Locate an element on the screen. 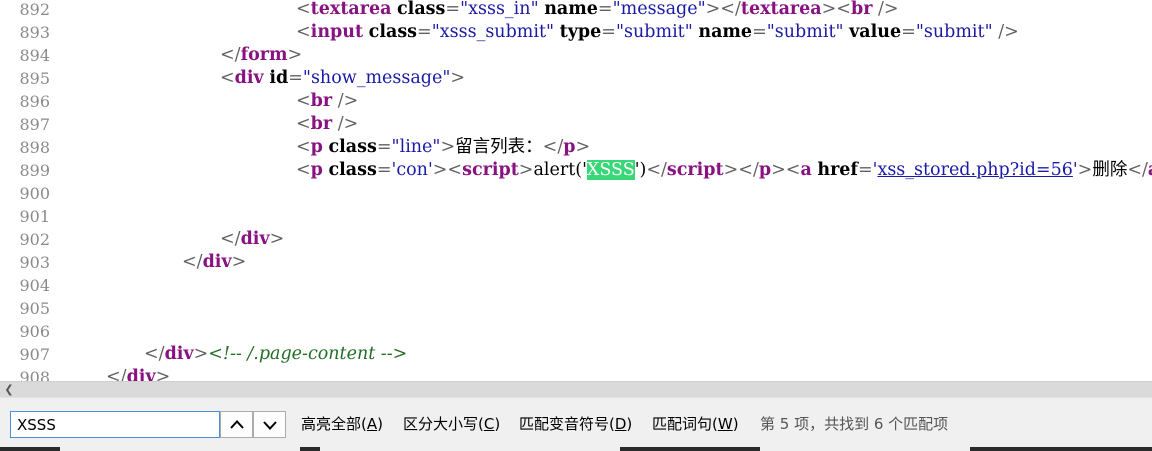 The width and height of the screenshot is (1152, 451). line-number: 904 is located at coordinates (34, 285).